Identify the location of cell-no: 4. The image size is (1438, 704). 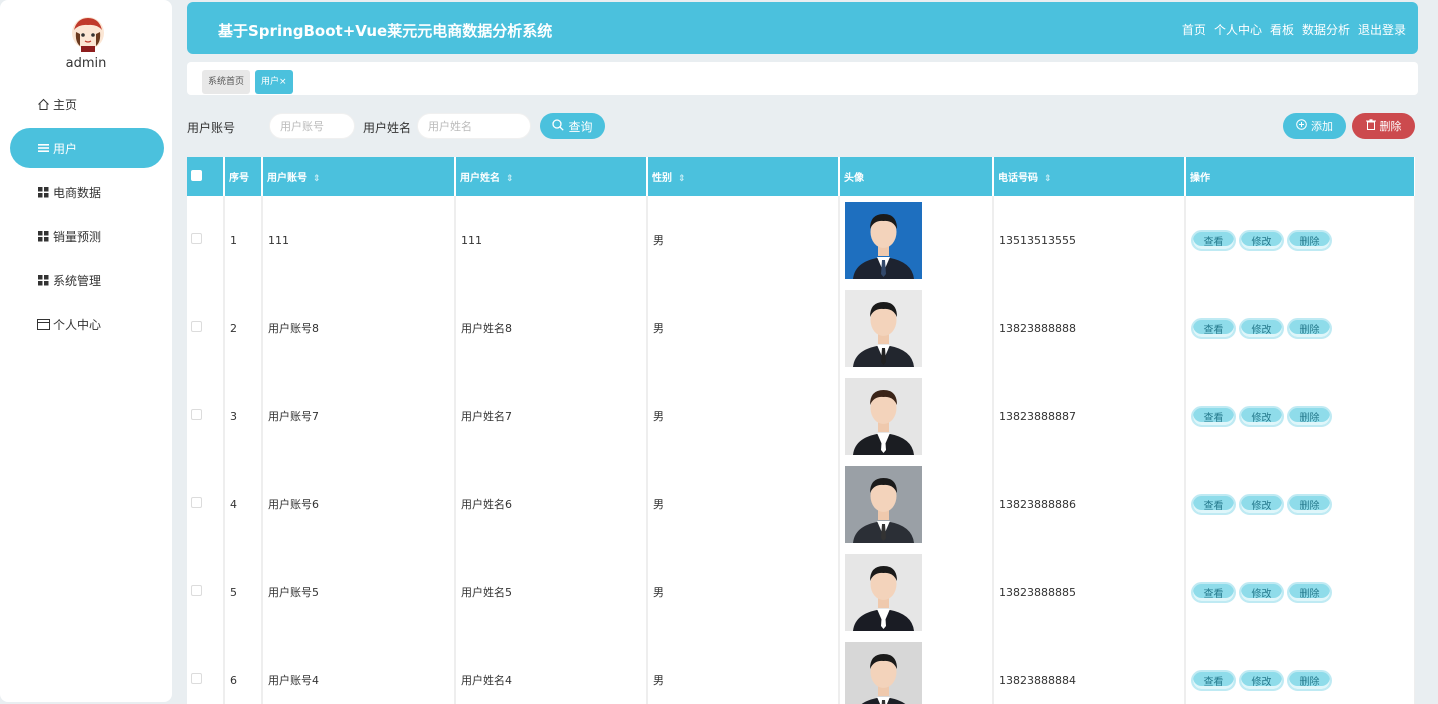
(243, 504).